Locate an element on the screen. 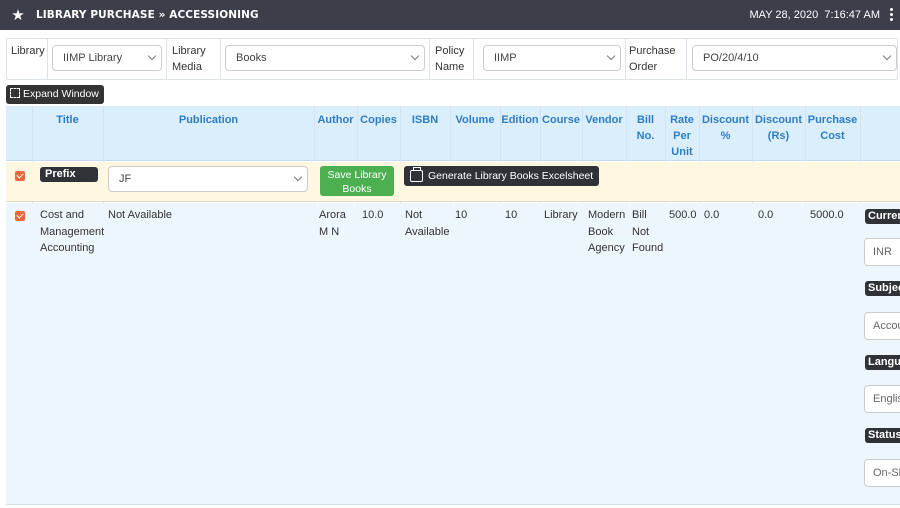  col-header-isbn: ISBN is located at coordinates (425, 120).